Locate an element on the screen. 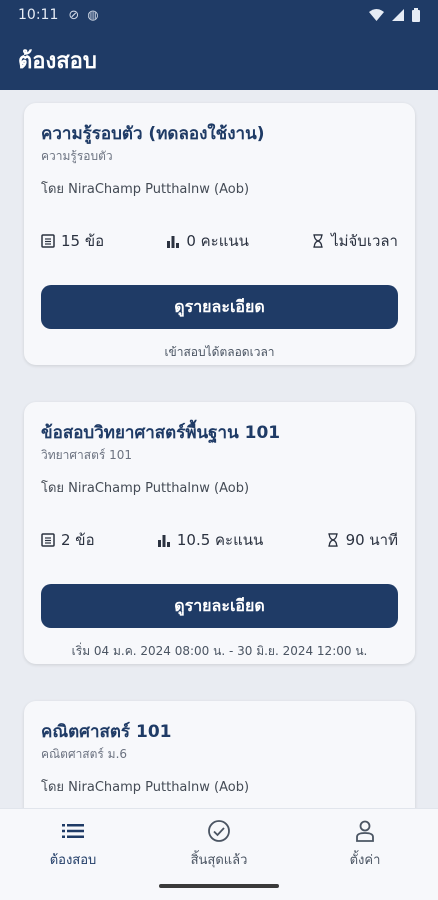 The height and width of the screenshot is (900, 438). exam-subject: คณิตศาสตร์ ม.6 is located at coordinates (84, 754).